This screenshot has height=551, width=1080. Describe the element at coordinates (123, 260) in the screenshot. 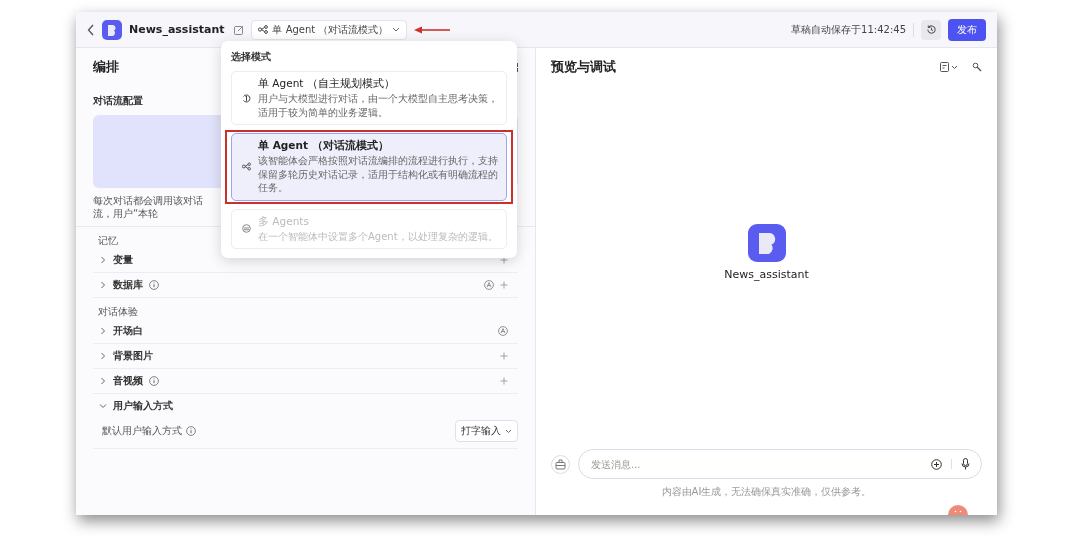

I see `setting-row-label: 变量` at that location.